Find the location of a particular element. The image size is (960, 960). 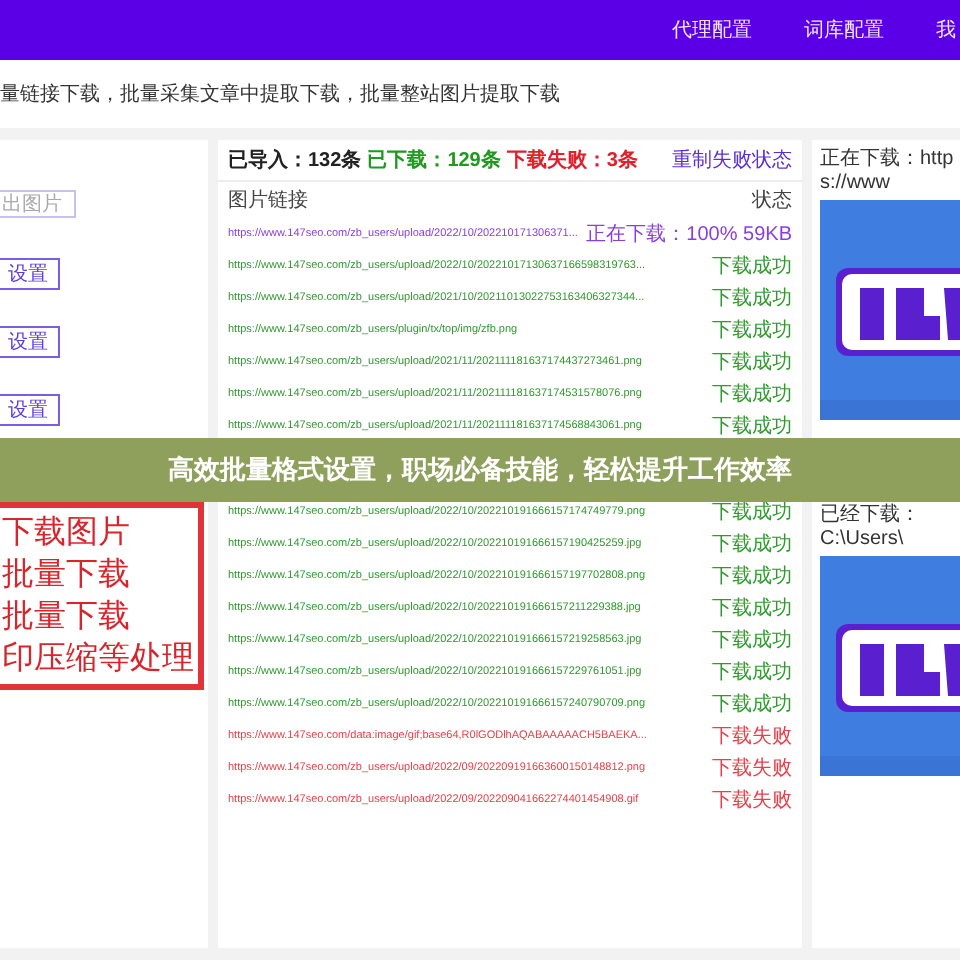

column-header: 状态 is located at coordinates (772, 201).